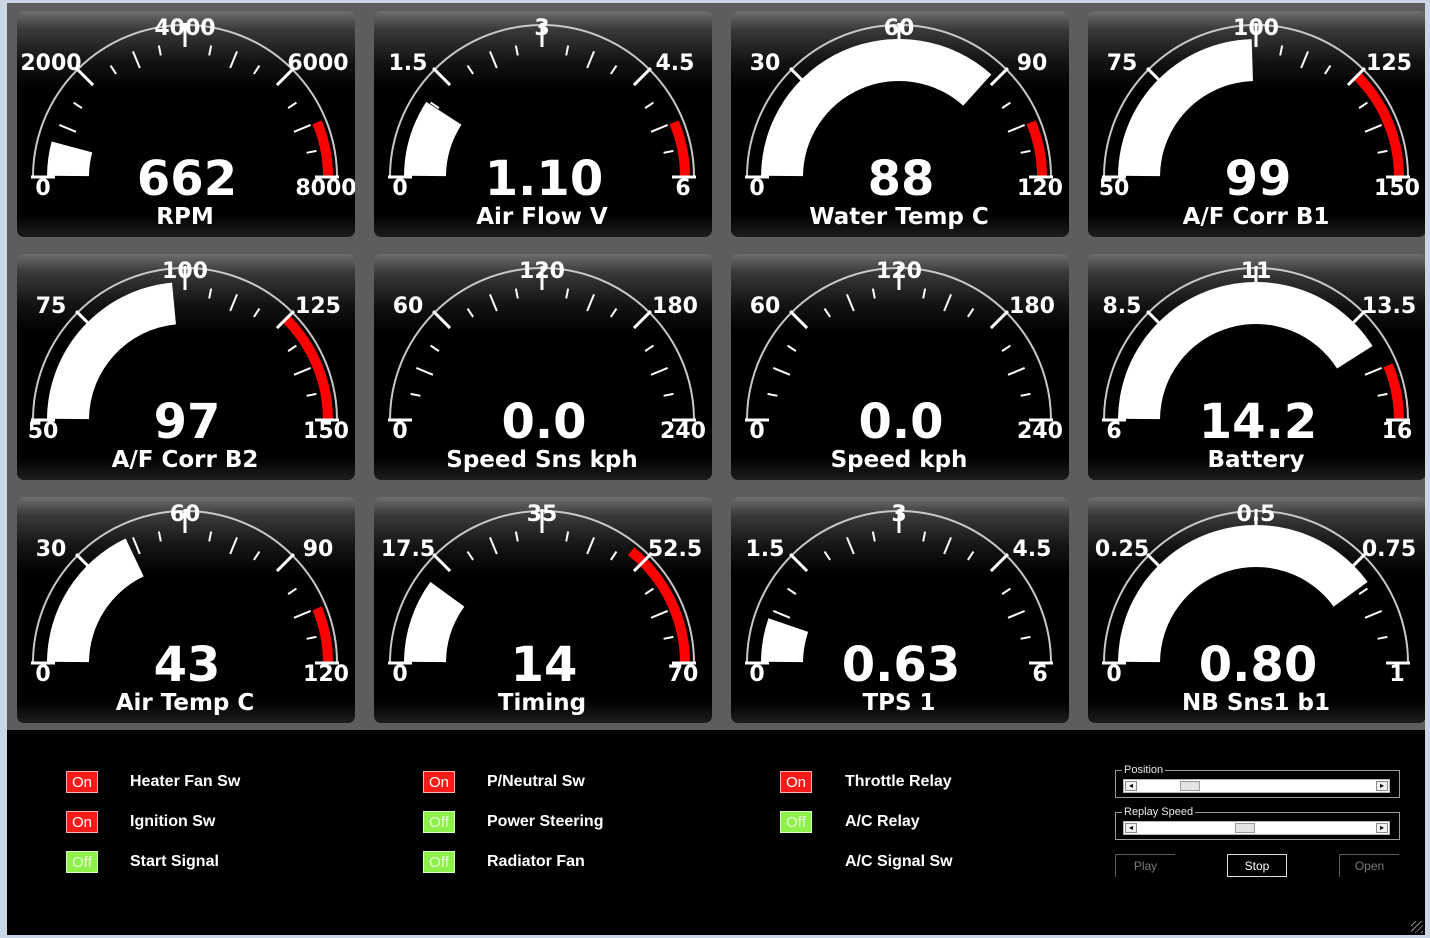  What do you see at coordinates (1258, 422) in the screenshot?
I see `gauge-value-readout: 14.2` at bounding box center [1258, 422].